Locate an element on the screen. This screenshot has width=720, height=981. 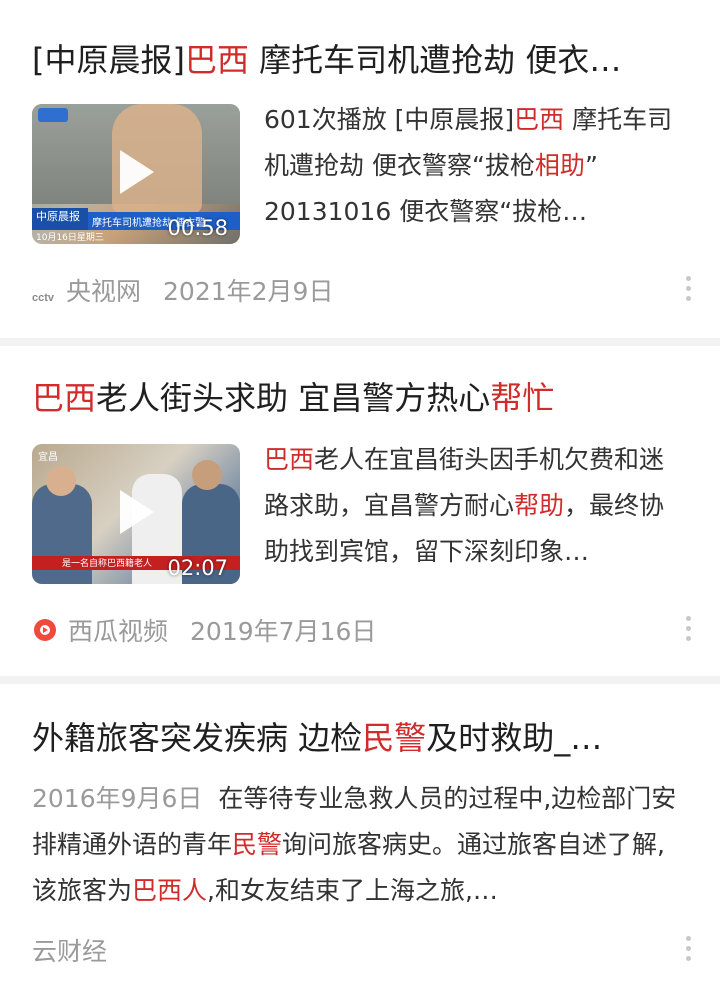
thumb-caption-bar: 是一名自称巴西籍老人 is located at coordinates (107, 564).